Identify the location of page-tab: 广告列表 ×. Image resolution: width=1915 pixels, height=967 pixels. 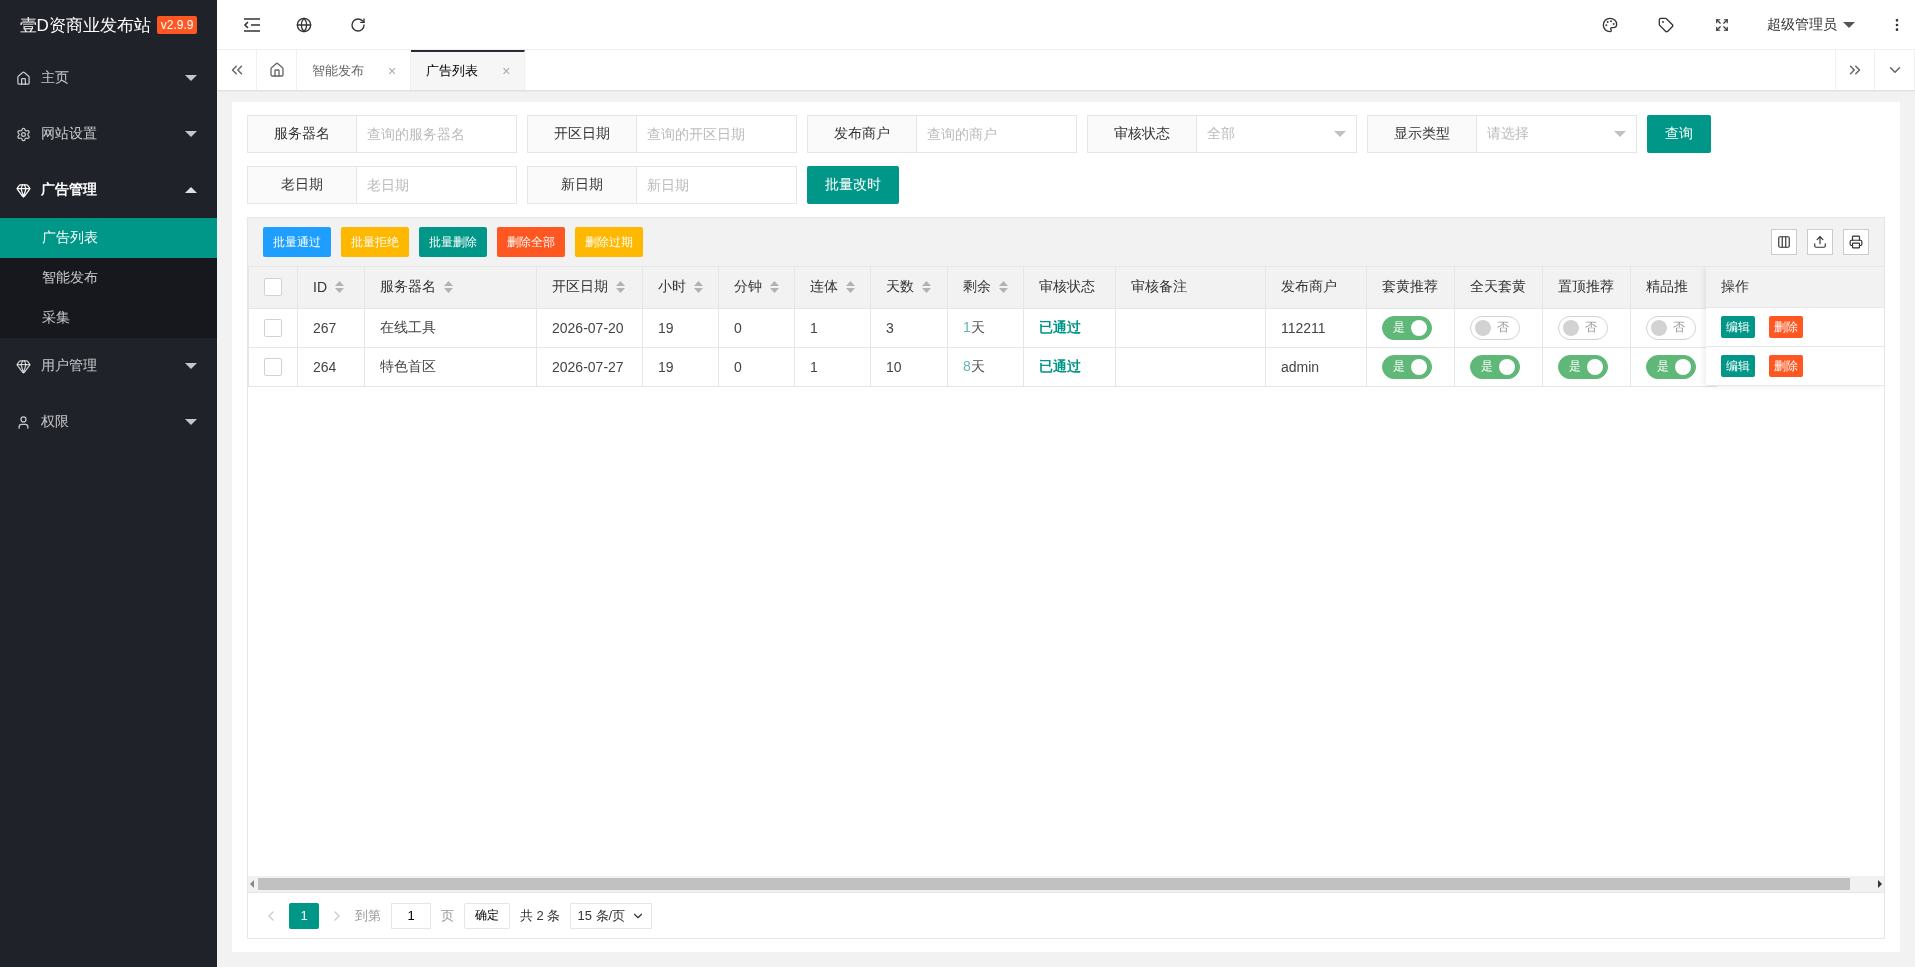
(468, 70).